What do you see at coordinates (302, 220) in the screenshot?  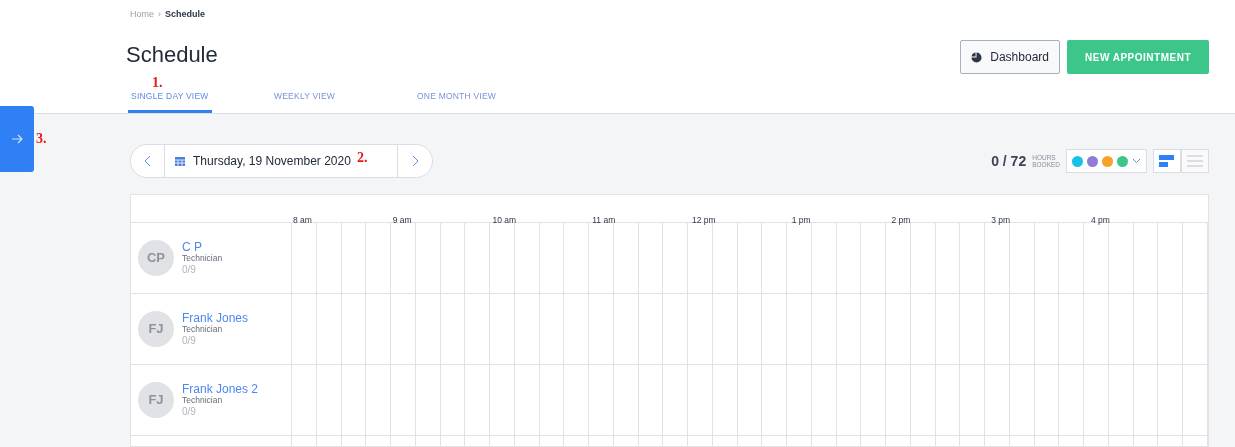 I see `hour-label: 8 am` at bounding box center [302, 220].